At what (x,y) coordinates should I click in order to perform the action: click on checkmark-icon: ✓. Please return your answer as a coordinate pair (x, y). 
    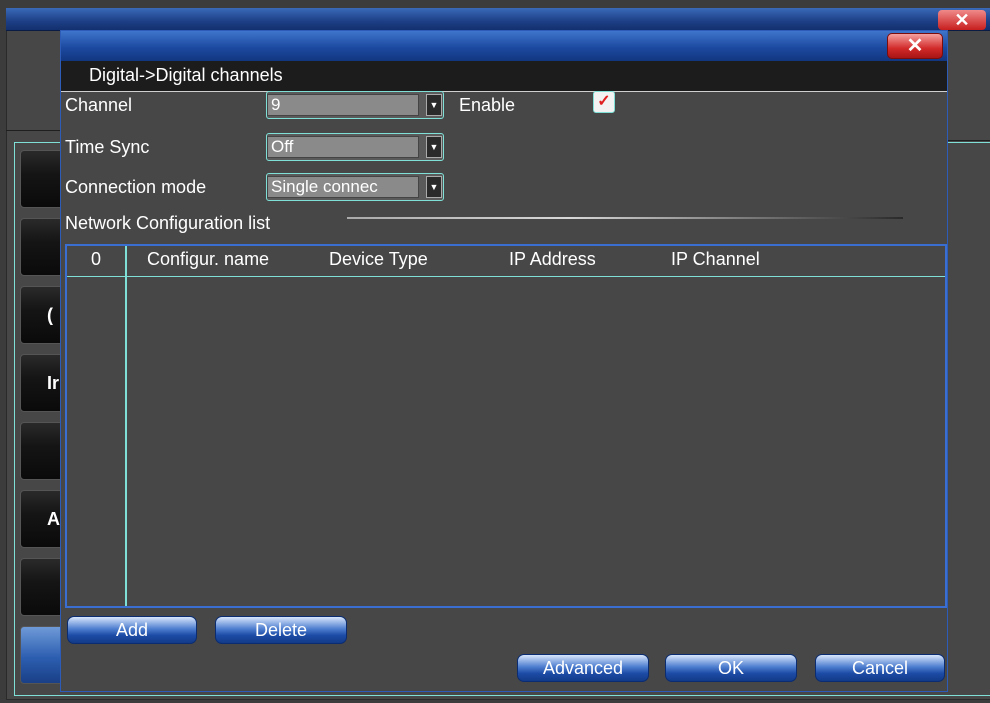
    Looking at the image, I should click on (604, 101).